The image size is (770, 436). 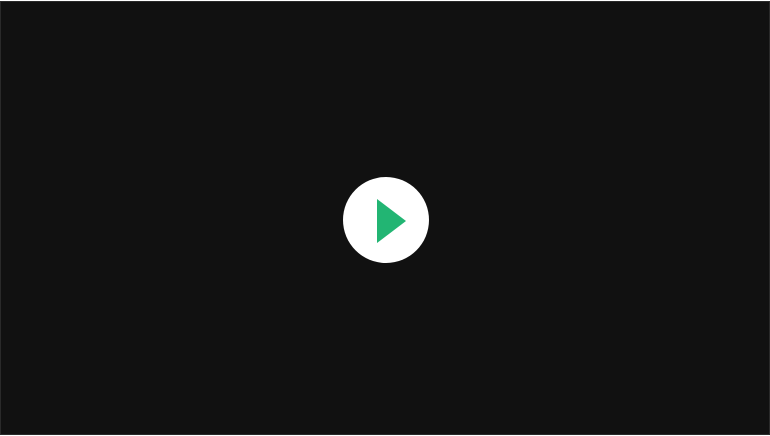 I want to click on play-icon, so click(x=391, y=221).